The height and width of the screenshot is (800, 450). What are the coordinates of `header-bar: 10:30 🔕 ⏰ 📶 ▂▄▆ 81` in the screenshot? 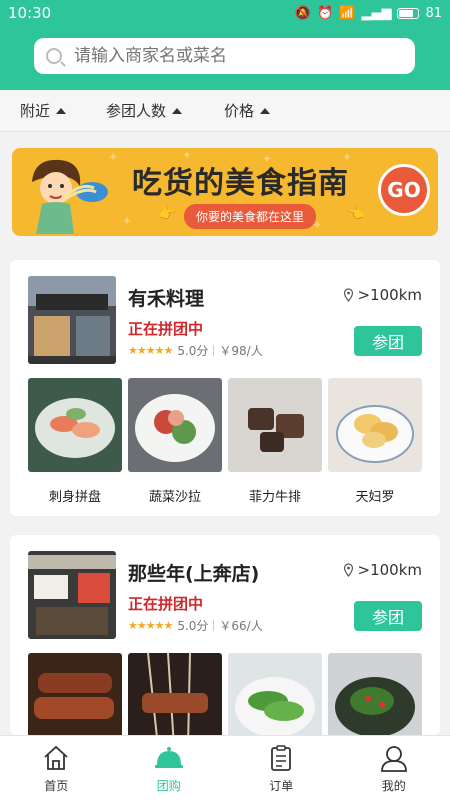 It's located at (225, 45).